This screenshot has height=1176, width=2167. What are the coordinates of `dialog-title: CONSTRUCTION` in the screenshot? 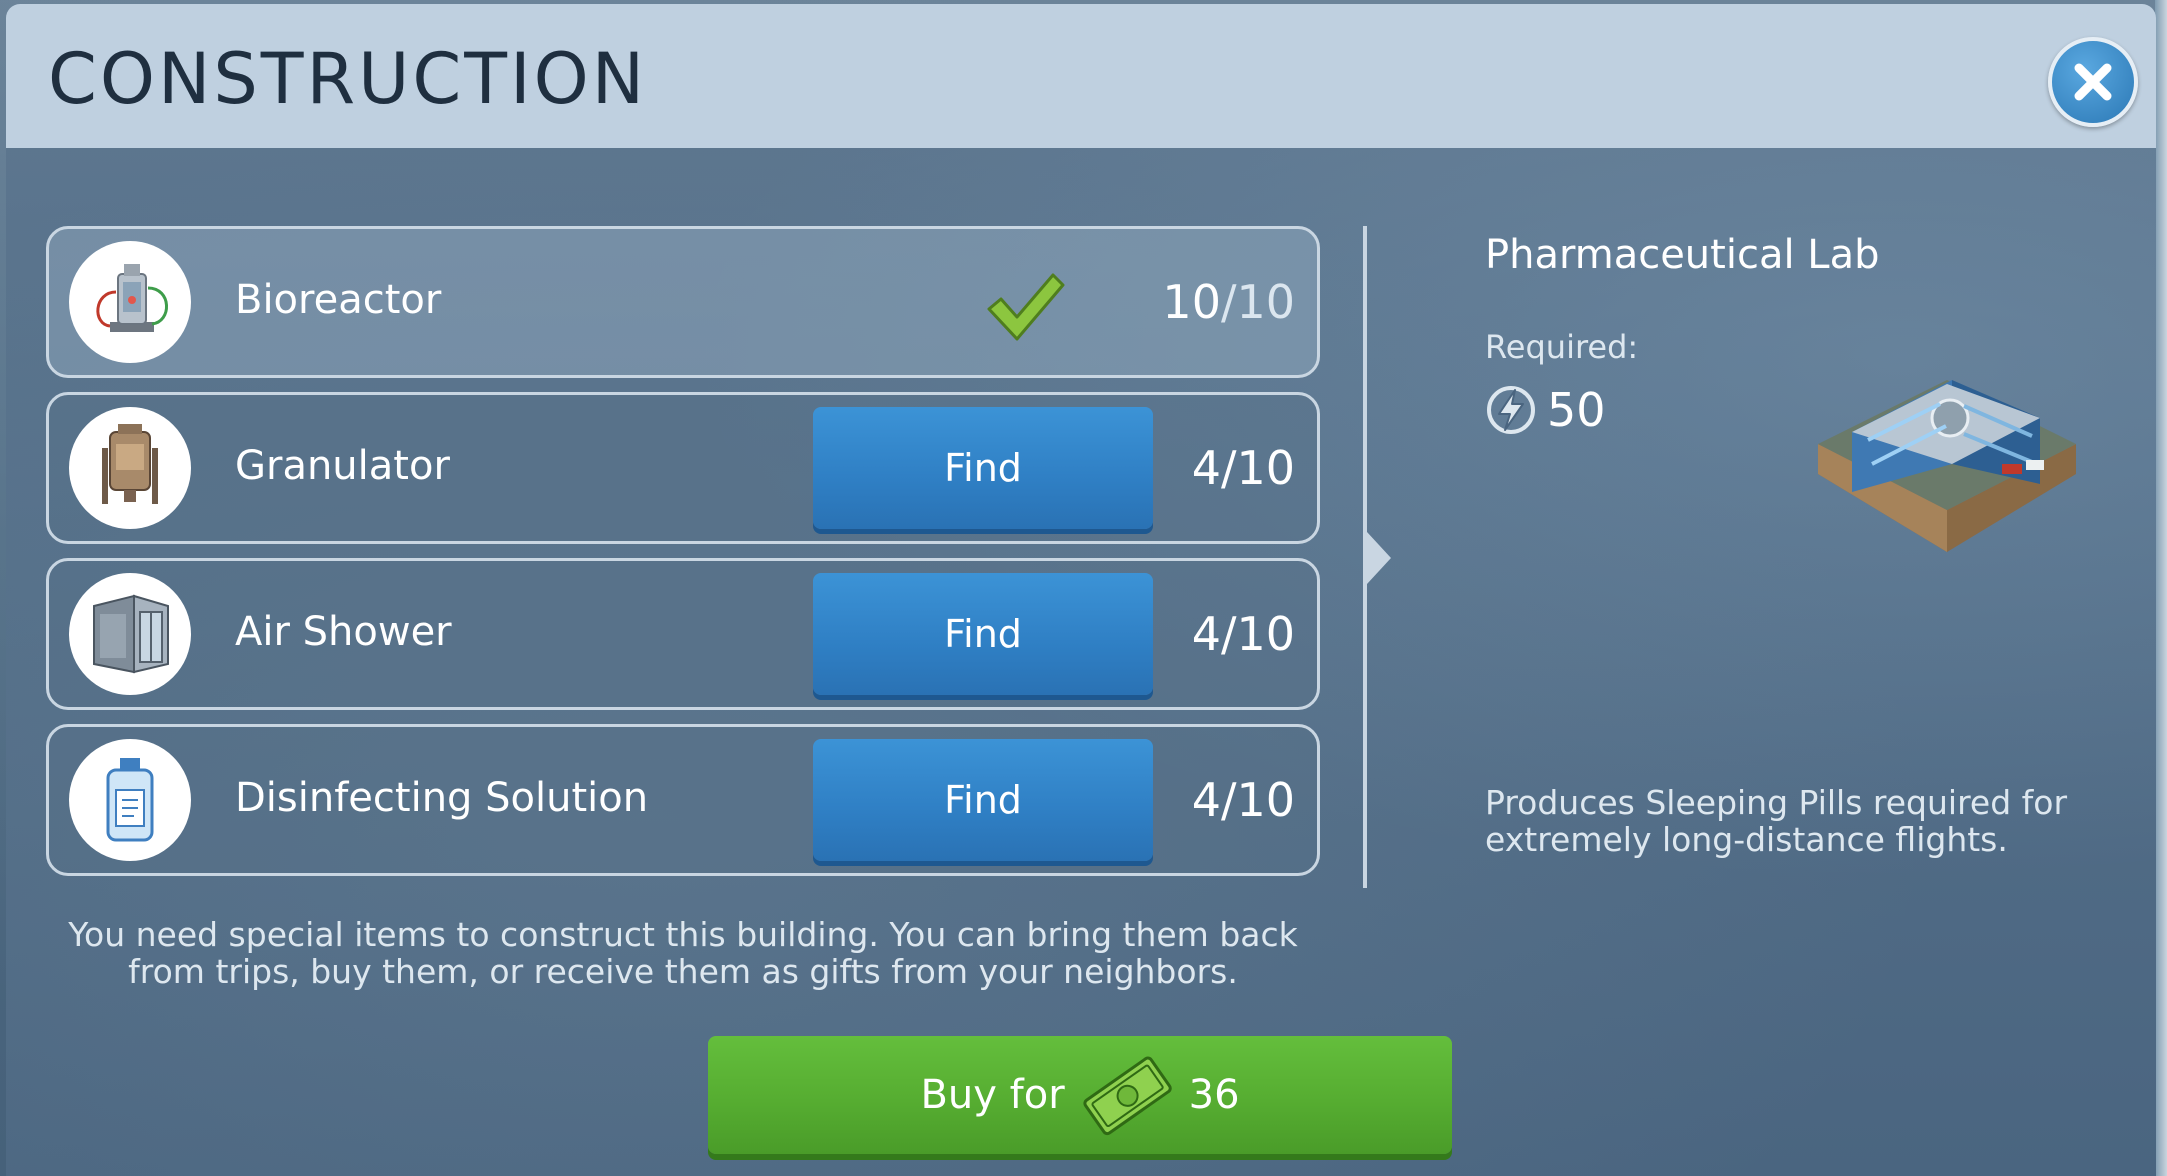 It's located at (348, 79).